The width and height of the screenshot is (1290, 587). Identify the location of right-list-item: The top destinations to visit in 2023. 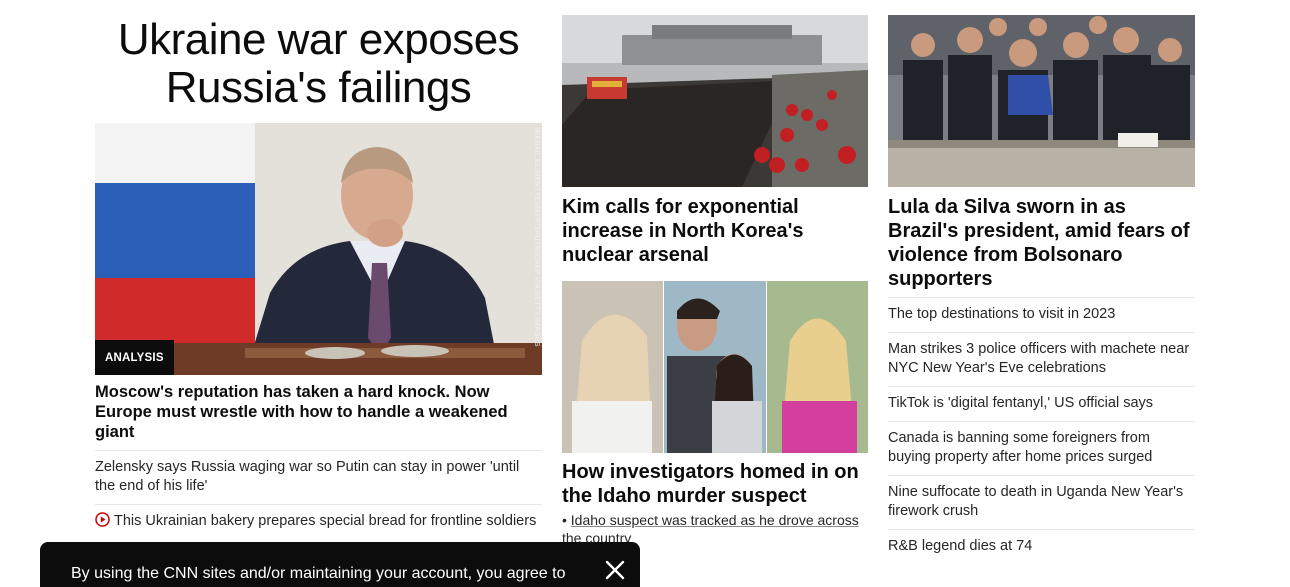
(1041, 315).